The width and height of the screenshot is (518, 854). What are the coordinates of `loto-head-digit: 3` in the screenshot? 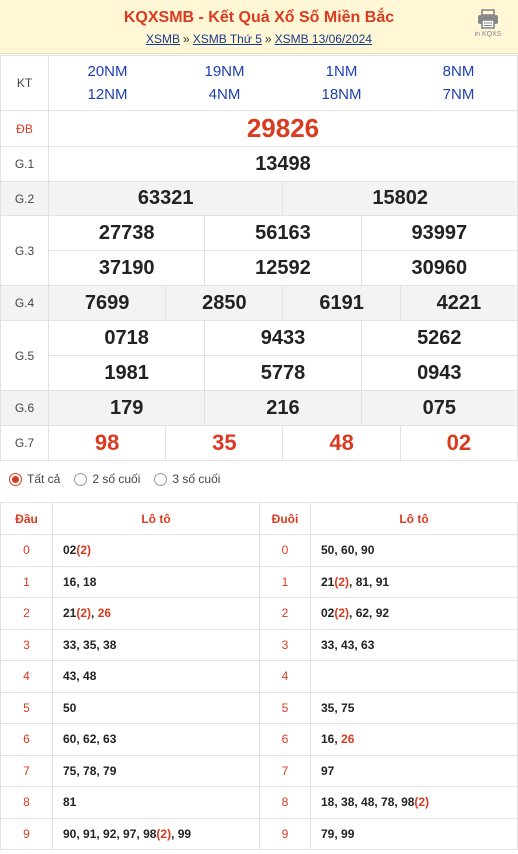 It's located at (26, 644).